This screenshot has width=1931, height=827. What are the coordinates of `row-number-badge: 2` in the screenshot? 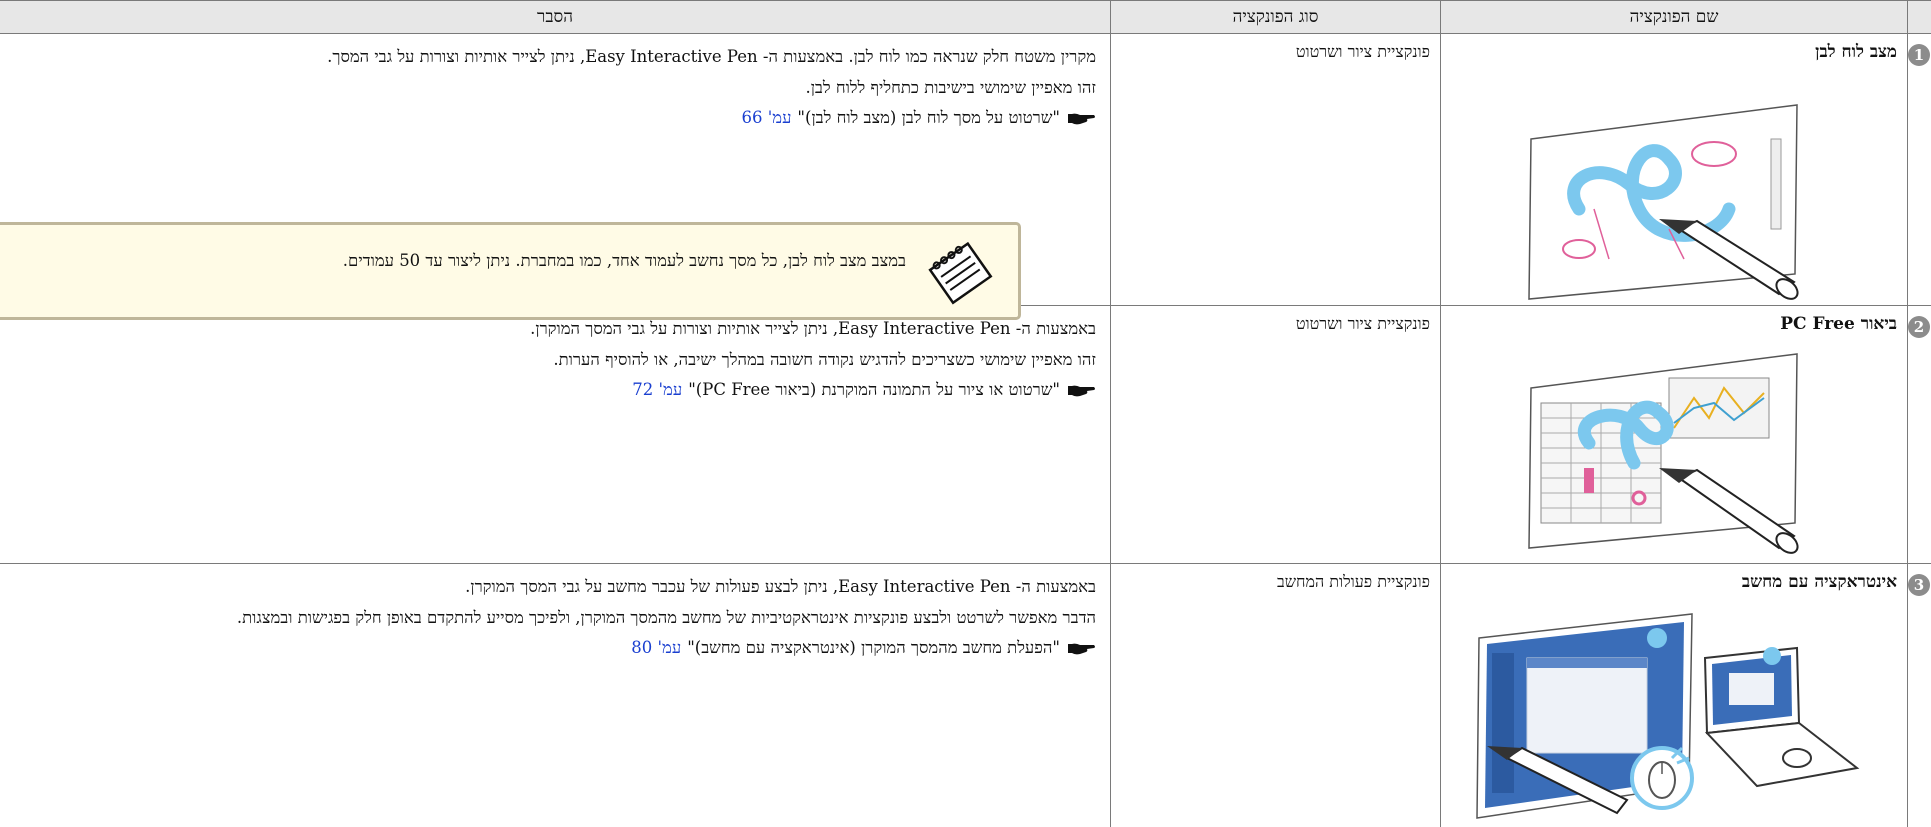 It's located at (1919, 327).